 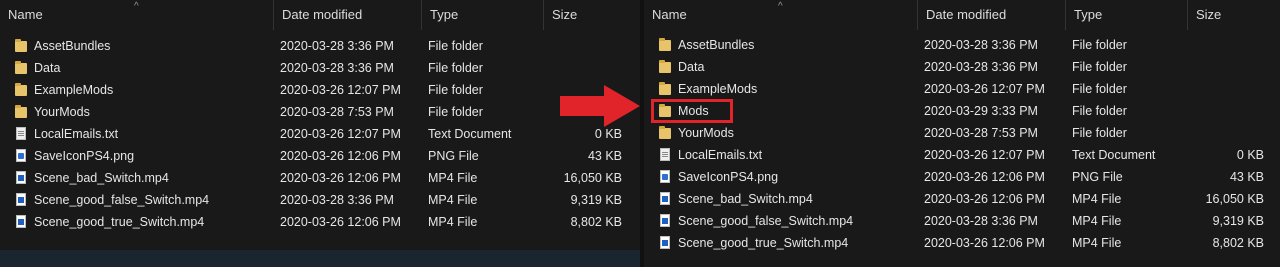 What do you see at coordinates (728, 177) in the screenshot?
I see `file-name: SaveIconPS4.png` at bounding box center [728, 177].